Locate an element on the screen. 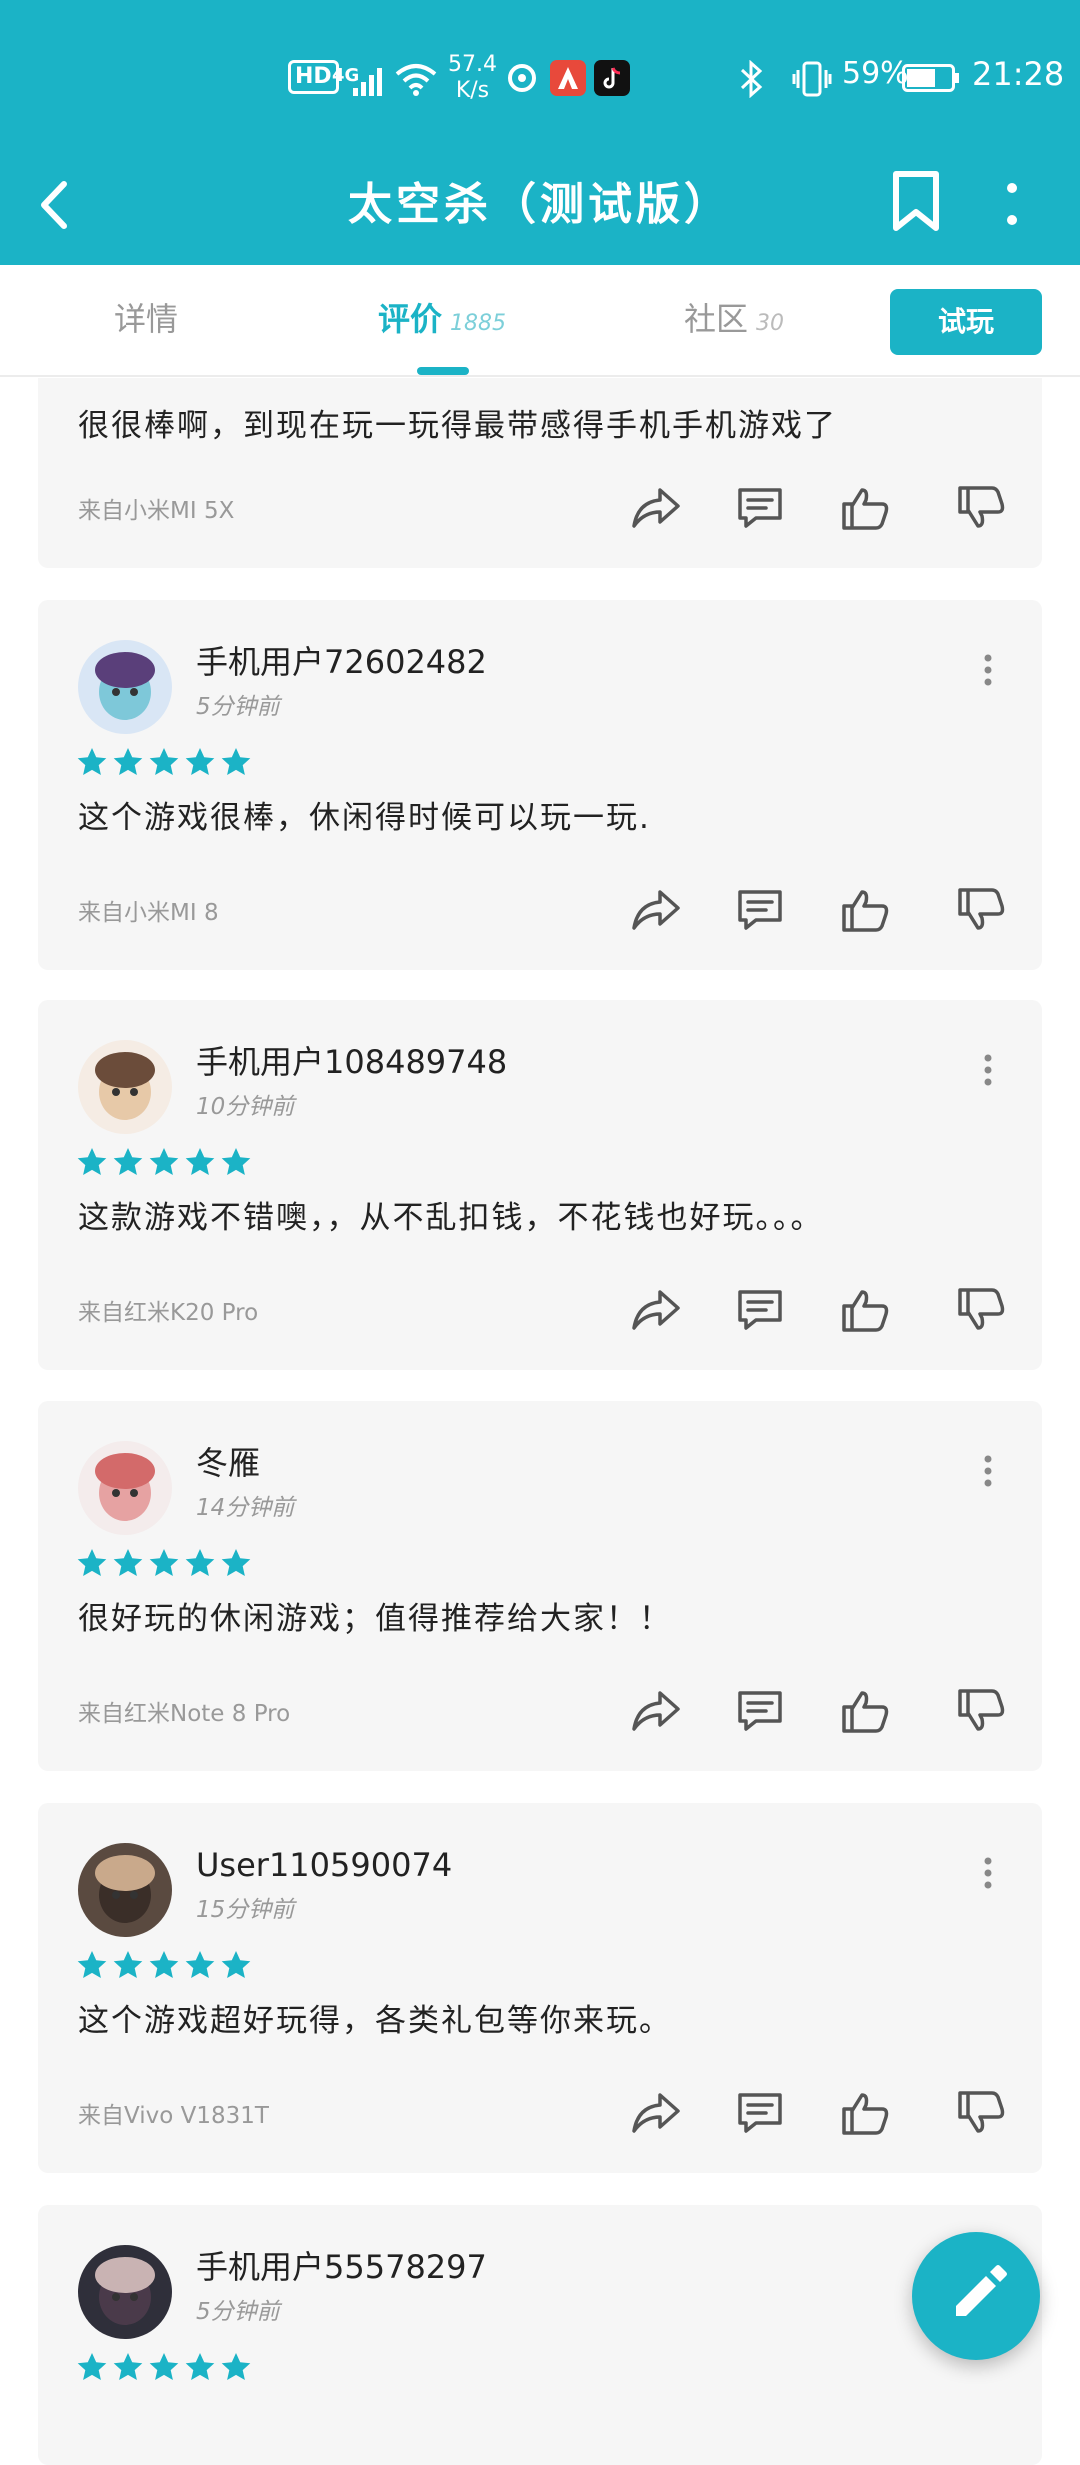  device-info: 来自小米MI 5X is located at coordinates (156, 511).